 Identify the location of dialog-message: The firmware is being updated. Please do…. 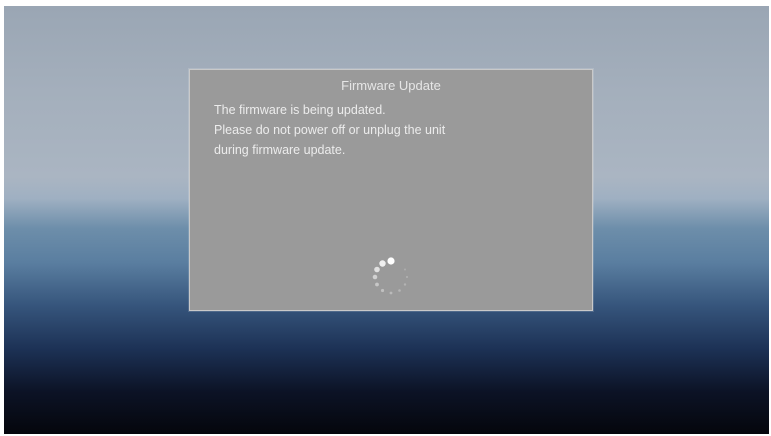
(389, 130).